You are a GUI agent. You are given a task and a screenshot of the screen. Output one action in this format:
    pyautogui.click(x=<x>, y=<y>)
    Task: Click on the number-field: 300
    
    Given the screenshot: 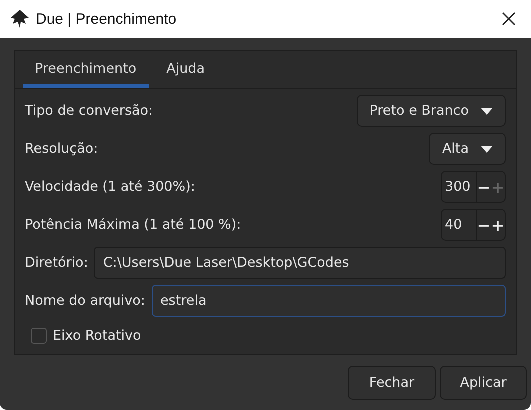 What is the action you would take?
    pyautogui.click(x=459, y=187)
    